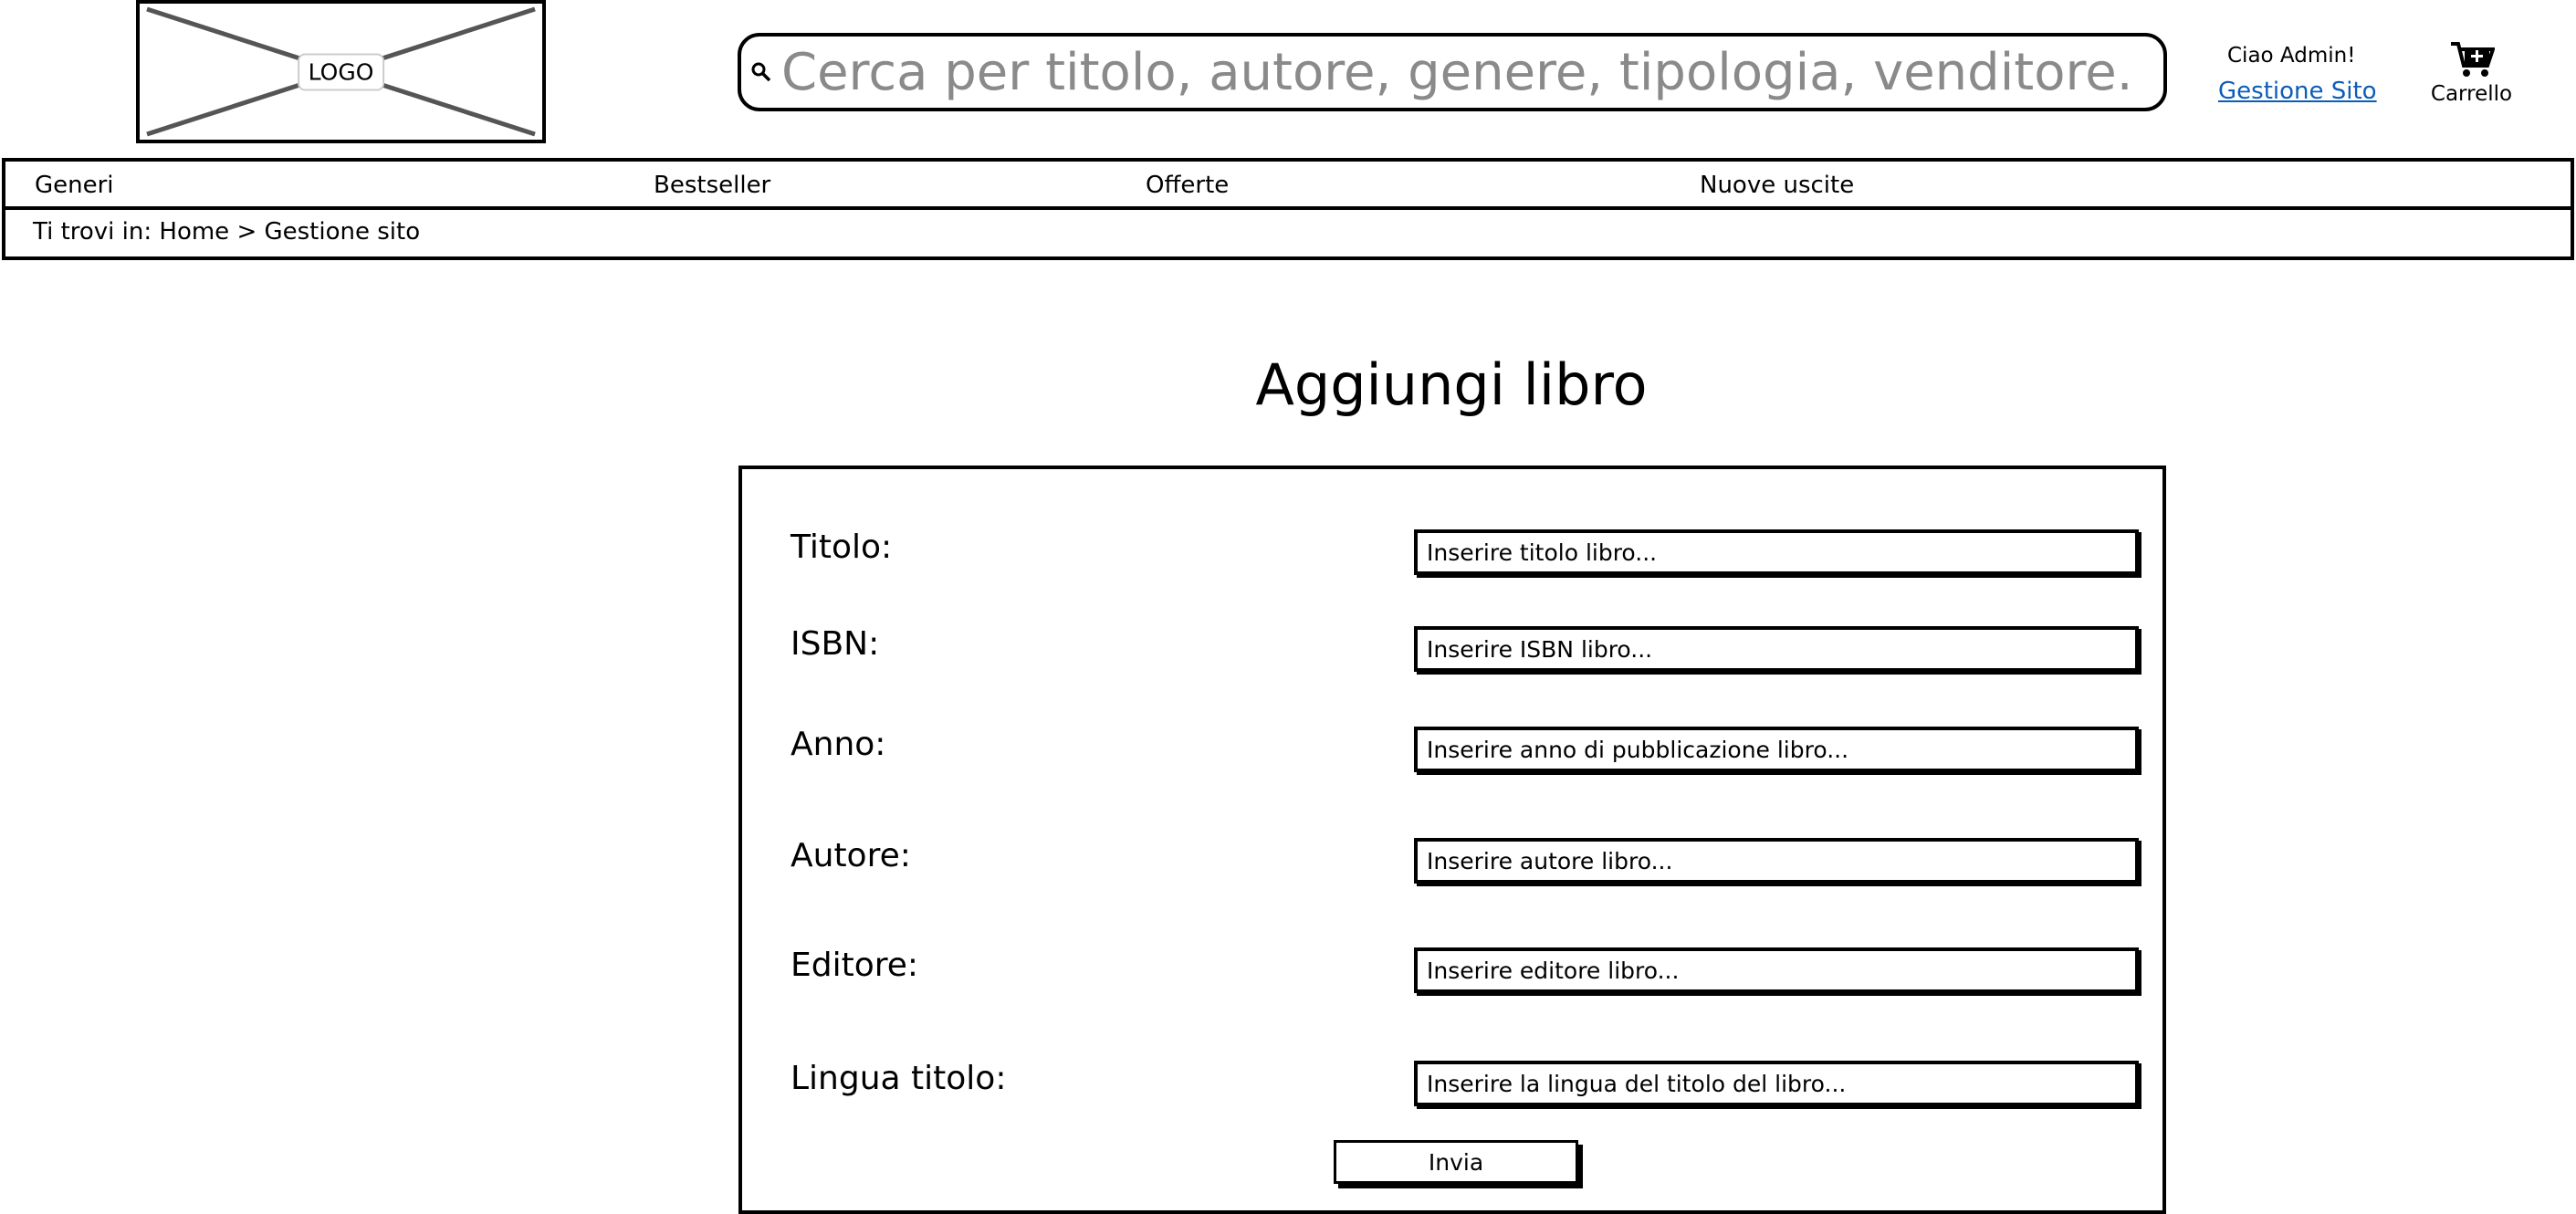 This screenshot has height=1214, width=2576. I want to click on author-input, so click(1776, 861).